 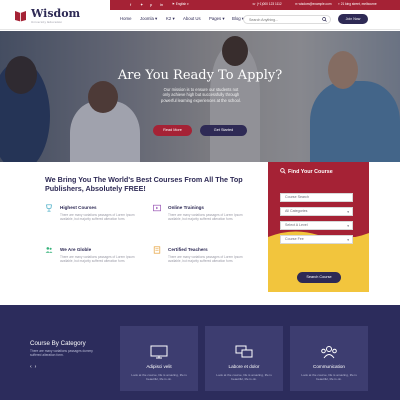 What do you see at coordinates (316, 197) in the screenshot?
I see `course-search-field: Course Search` at bounding box center [316, 197].